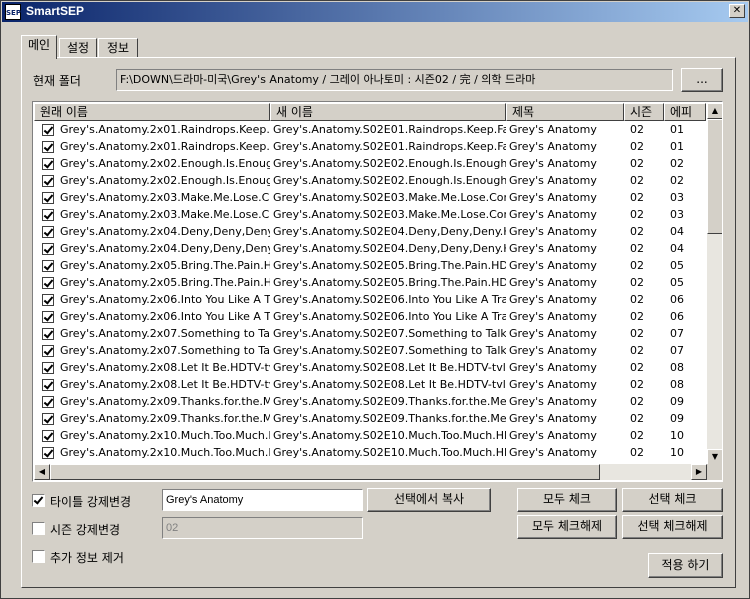 This screenshot has height=599, width=750. I want to click on check-all-button: 모두 체크, so click(567, 500).